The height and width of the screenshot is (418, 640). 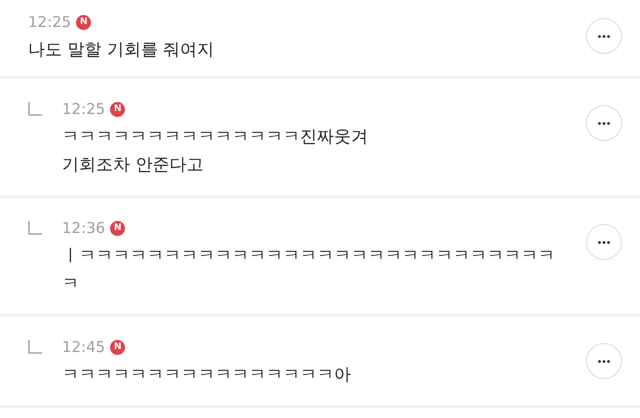 What do you see at coordinates (215, 137) in the screenshot?
I see `comment-text: ㅋㅋㅋㅋㅋㅋㅋㅋㅋㅋㅋㅋㅋㅋ진짜웃겨` at bounding box center [215, 137].